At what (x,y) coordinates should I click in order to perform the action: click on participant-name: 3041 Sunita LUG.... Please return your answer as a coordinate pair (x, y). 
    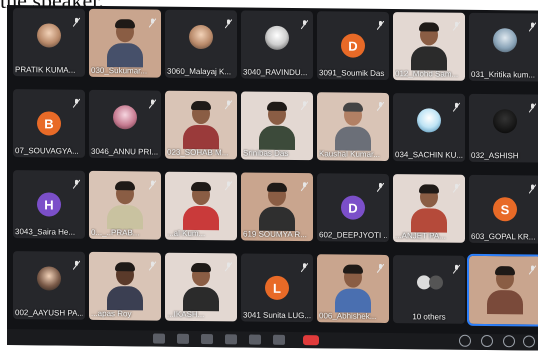
    Looking at the image, I should click on (277, 315).